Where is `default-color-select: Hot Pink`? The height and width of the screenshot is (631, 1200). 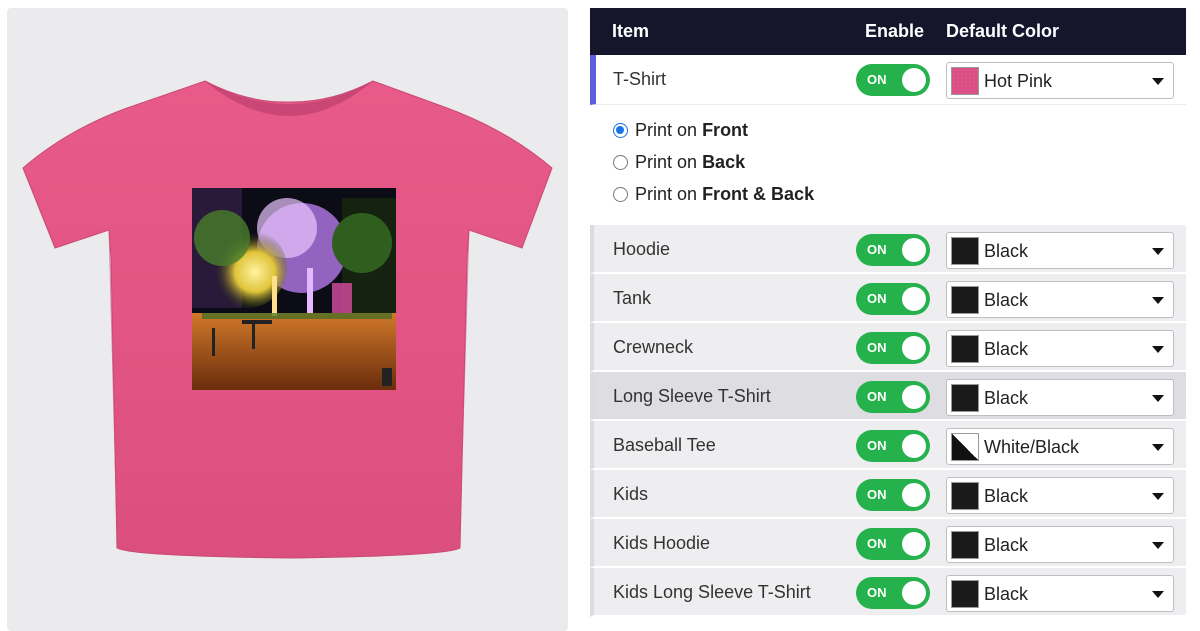
default-color-select: Hot Pink is located at coordinates (1060, 80).